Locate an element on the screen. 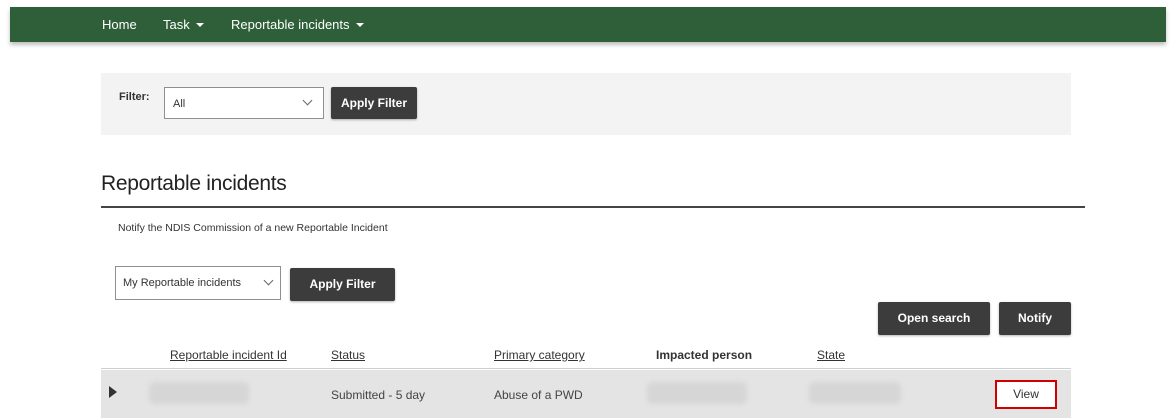 Image resolution: width=1171 pixels, height=418 pixels. column-header-incident-id: Reportable incident Id is located at coordinates (228, 355).